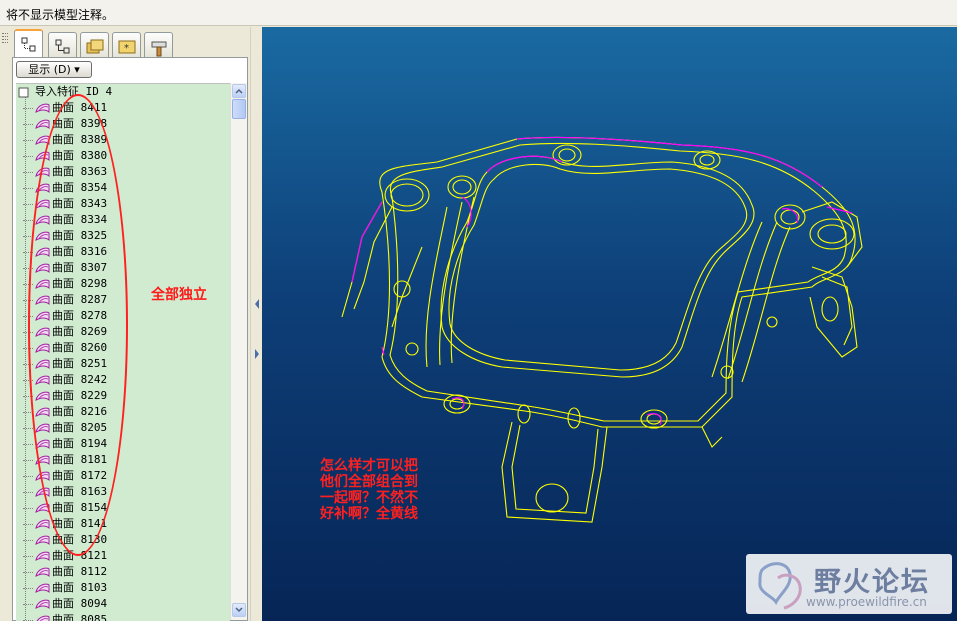 Image resolution: width=957 pixels, height=621 pixels. What do you see at coordinates (23, 92) in the screenshot?
I see `import-feature-icon` at bounding box center [23, 92].